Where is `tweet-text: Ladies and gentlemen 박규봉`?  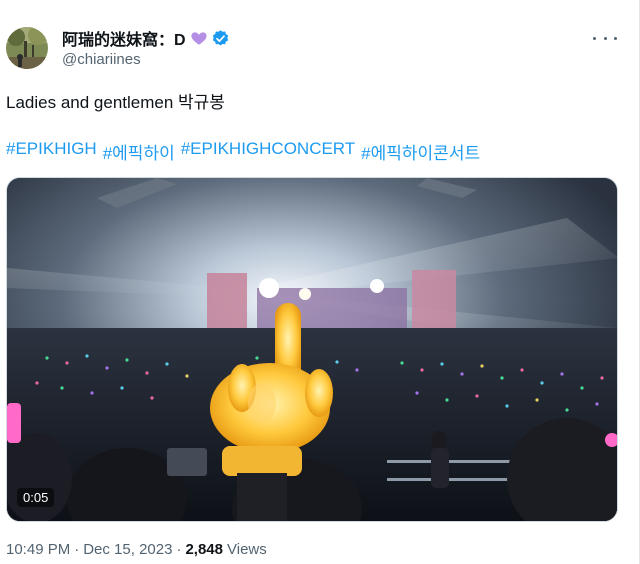
tweet-text: Ladies and gentlemen 박규봉 is located at coordinates (115, 102).